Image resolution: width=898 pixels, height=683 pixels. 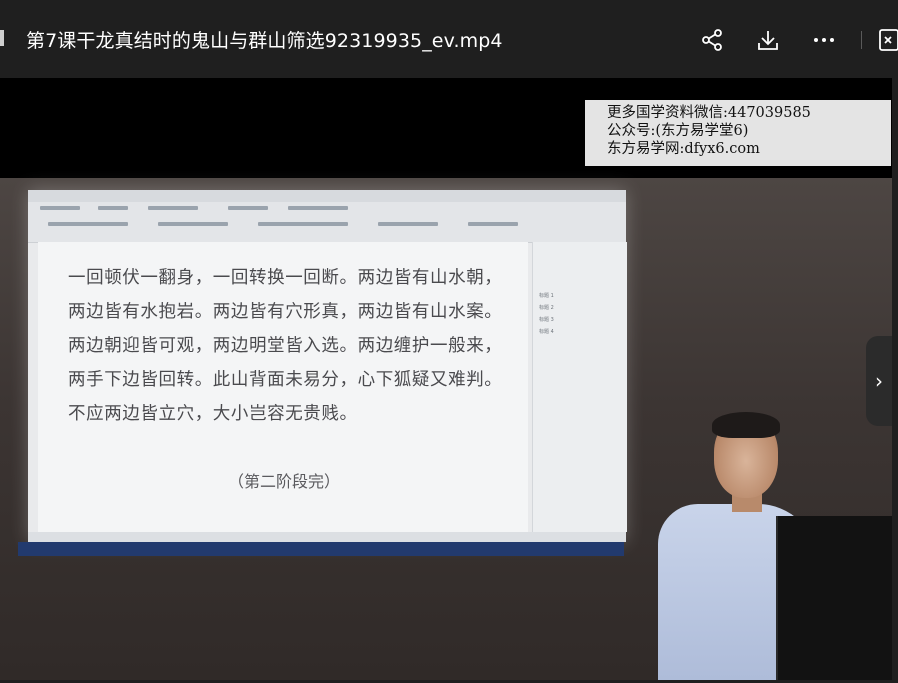 I want to click on heading-style: 标题 3, so click(x=546, y=320).